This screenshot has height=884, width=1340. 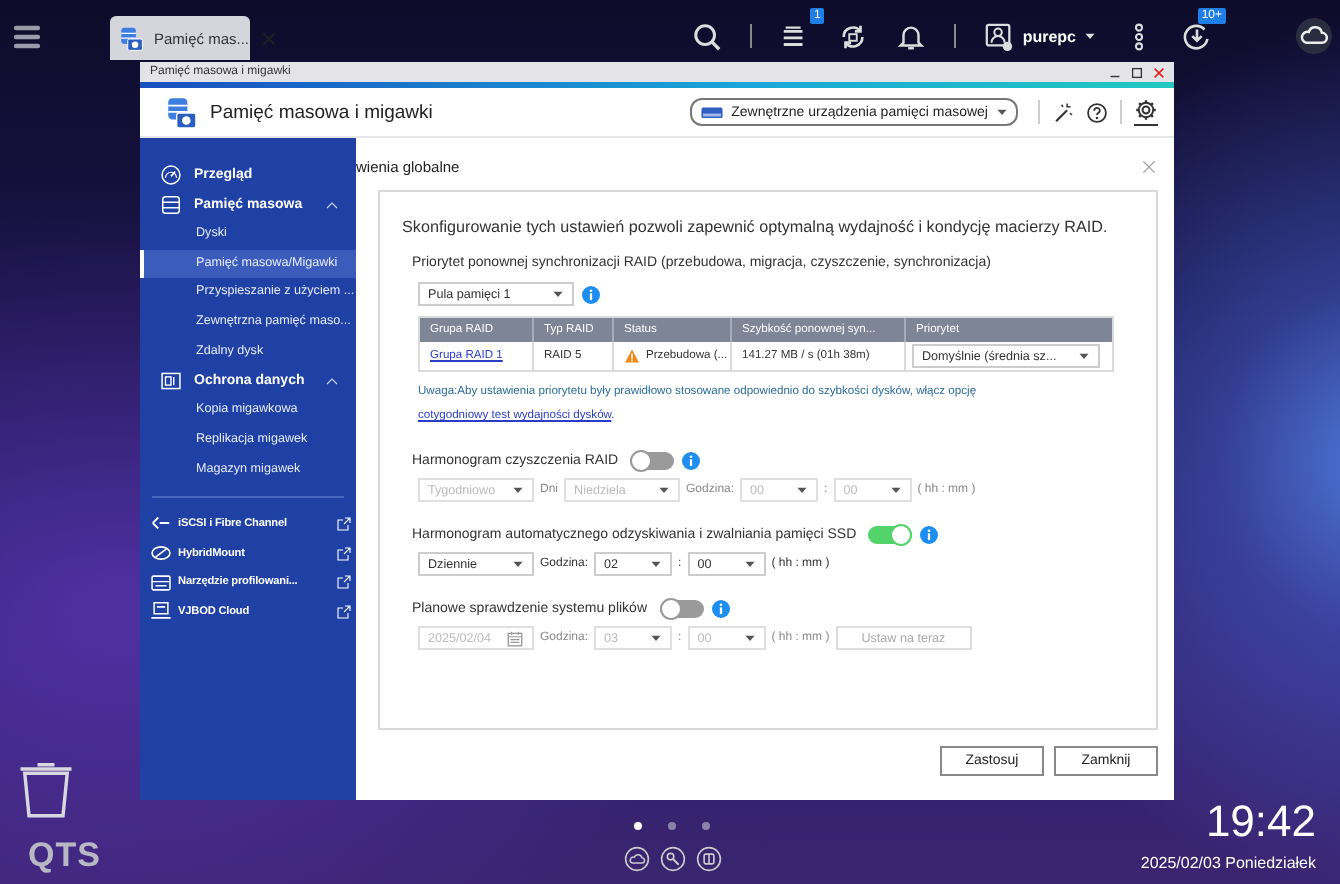 What do you see at coordinates (853, 36) in the screenshot?
I see `sync-icon` at bounding box center [853, 36].